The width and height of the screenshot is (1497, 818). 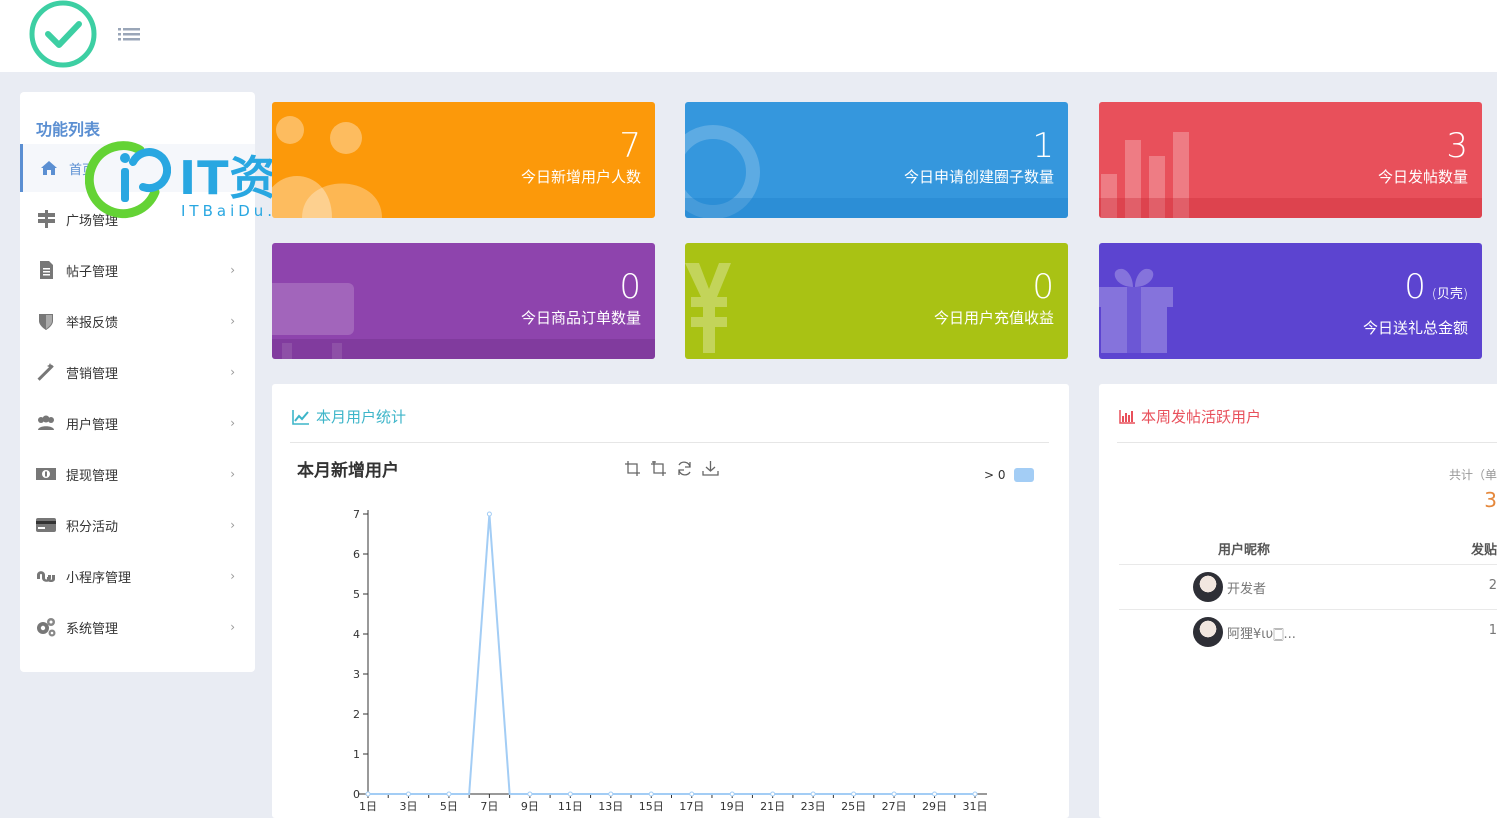 I want to click on x-tick-label: 29日, so click(x=934, y=806).